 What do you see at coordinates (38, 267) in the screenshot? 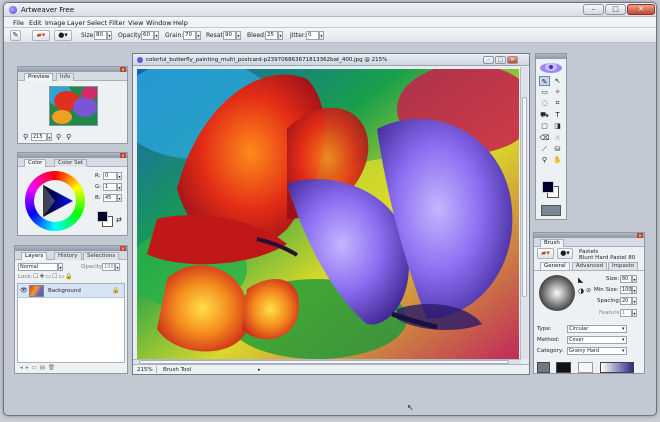
I see `blend-mode-select: Normal` at bounding box center [38, 267].